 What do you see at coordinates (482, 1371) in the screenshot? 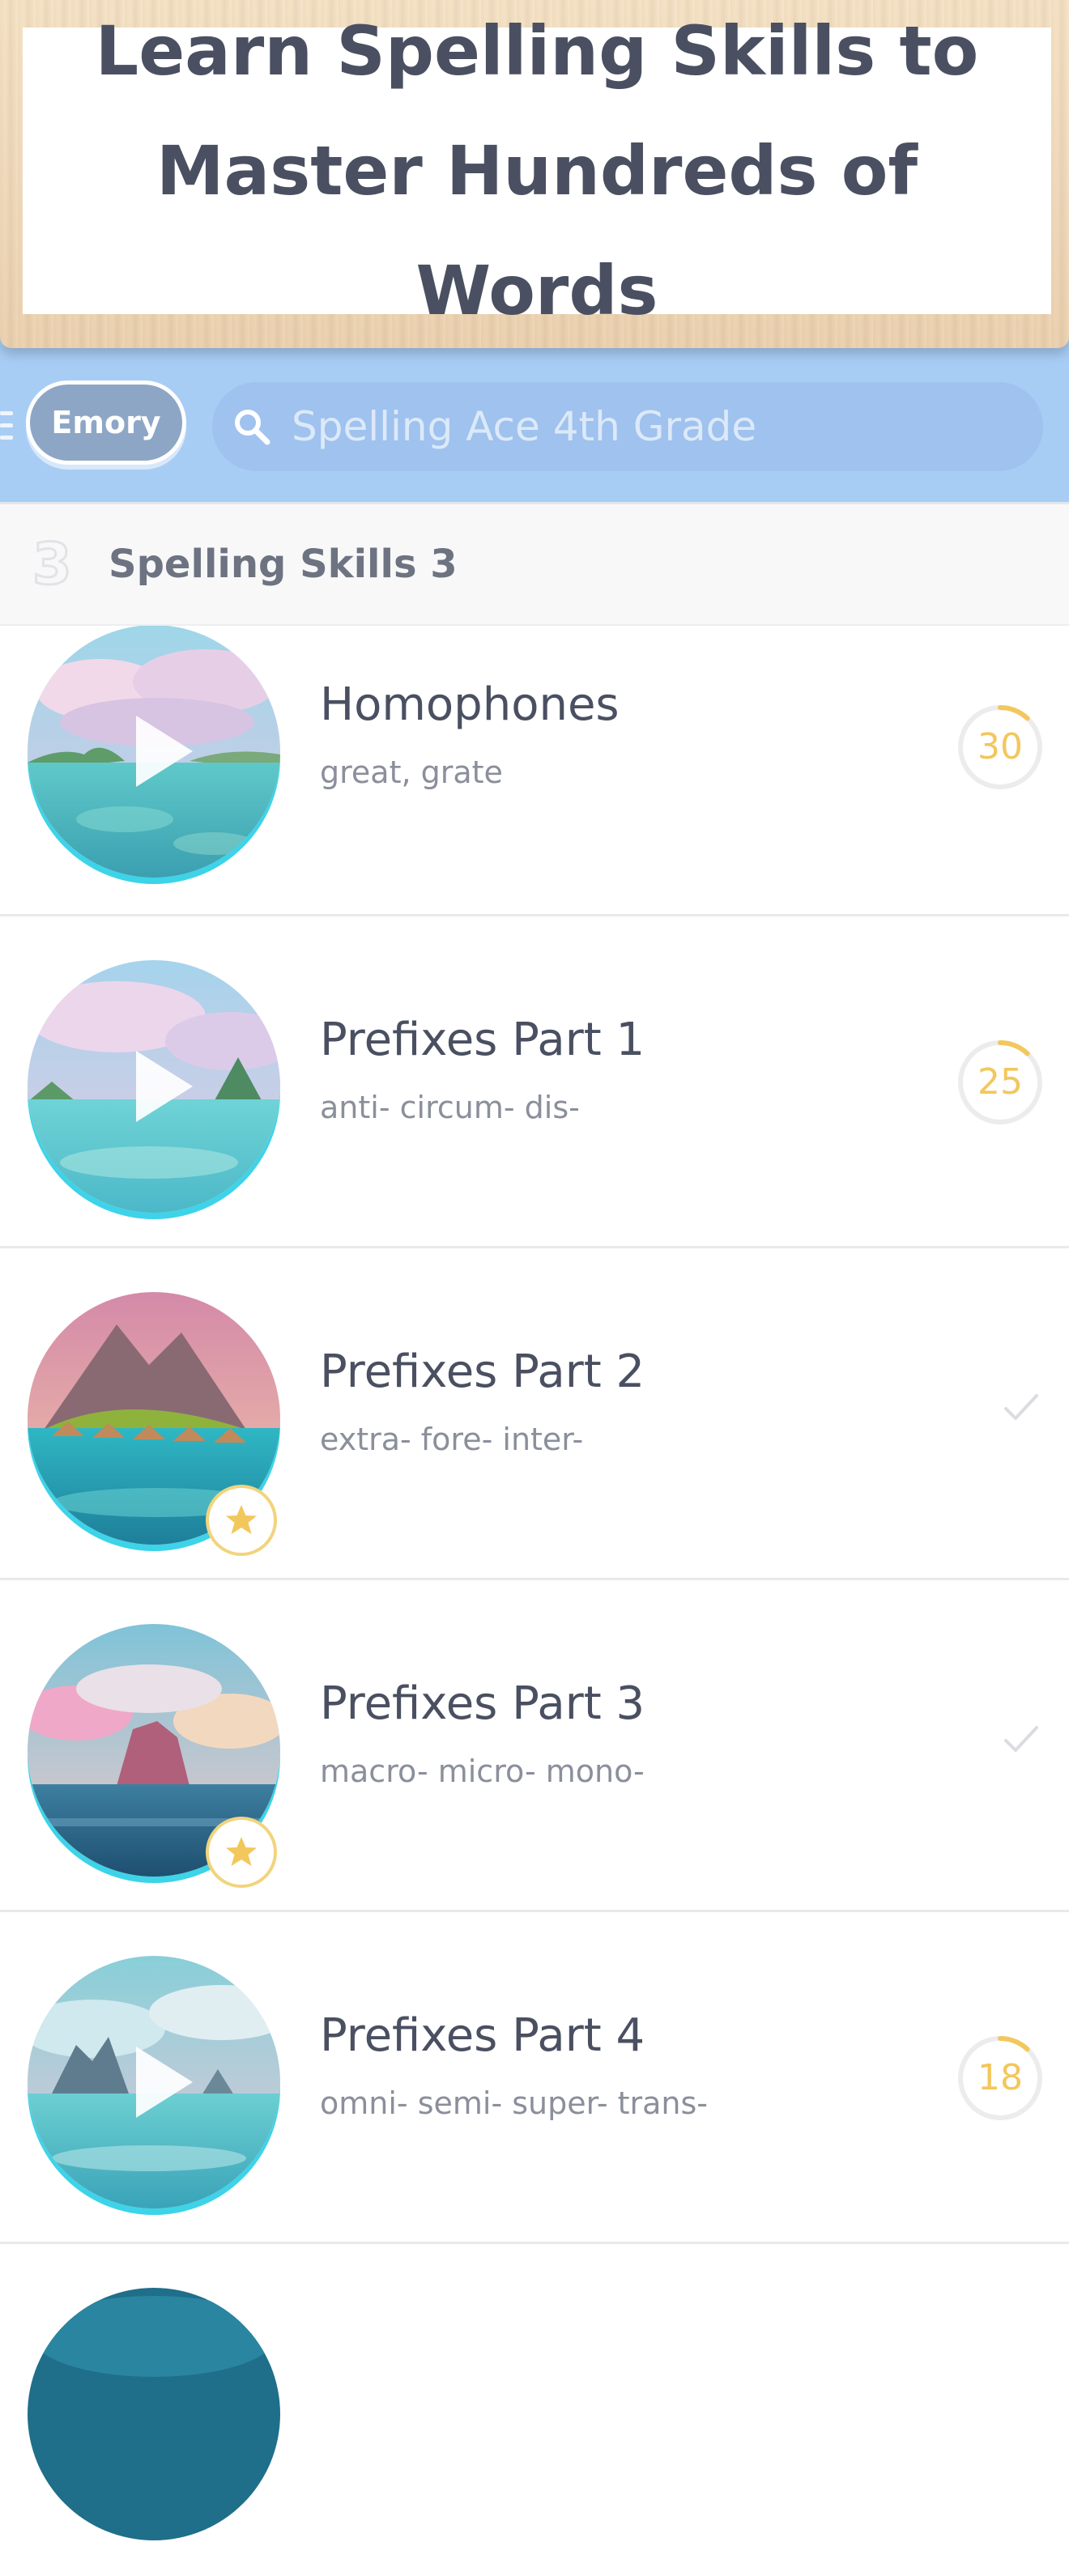
I see `lesson-title: Prefixes Part 2` at bounding box center [482, 1371].